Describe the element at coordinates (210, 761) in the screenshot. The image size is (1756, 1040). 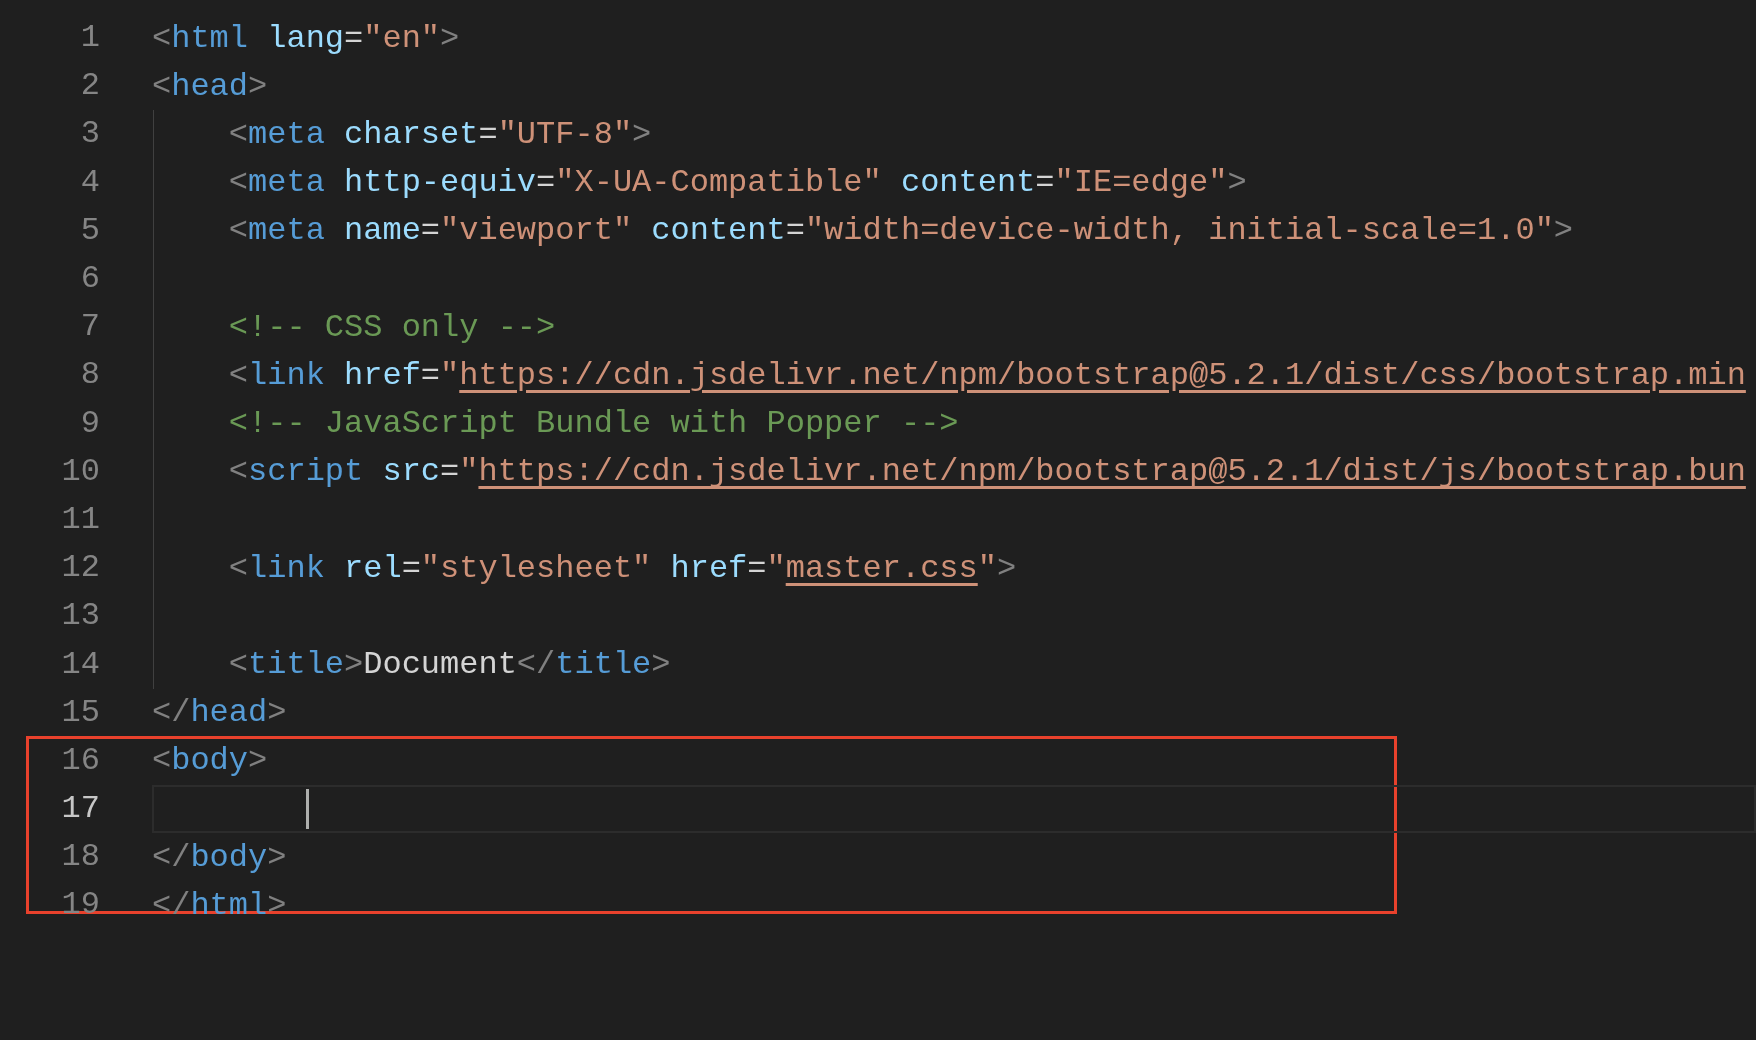
I see `code-line: <body>` at that location.